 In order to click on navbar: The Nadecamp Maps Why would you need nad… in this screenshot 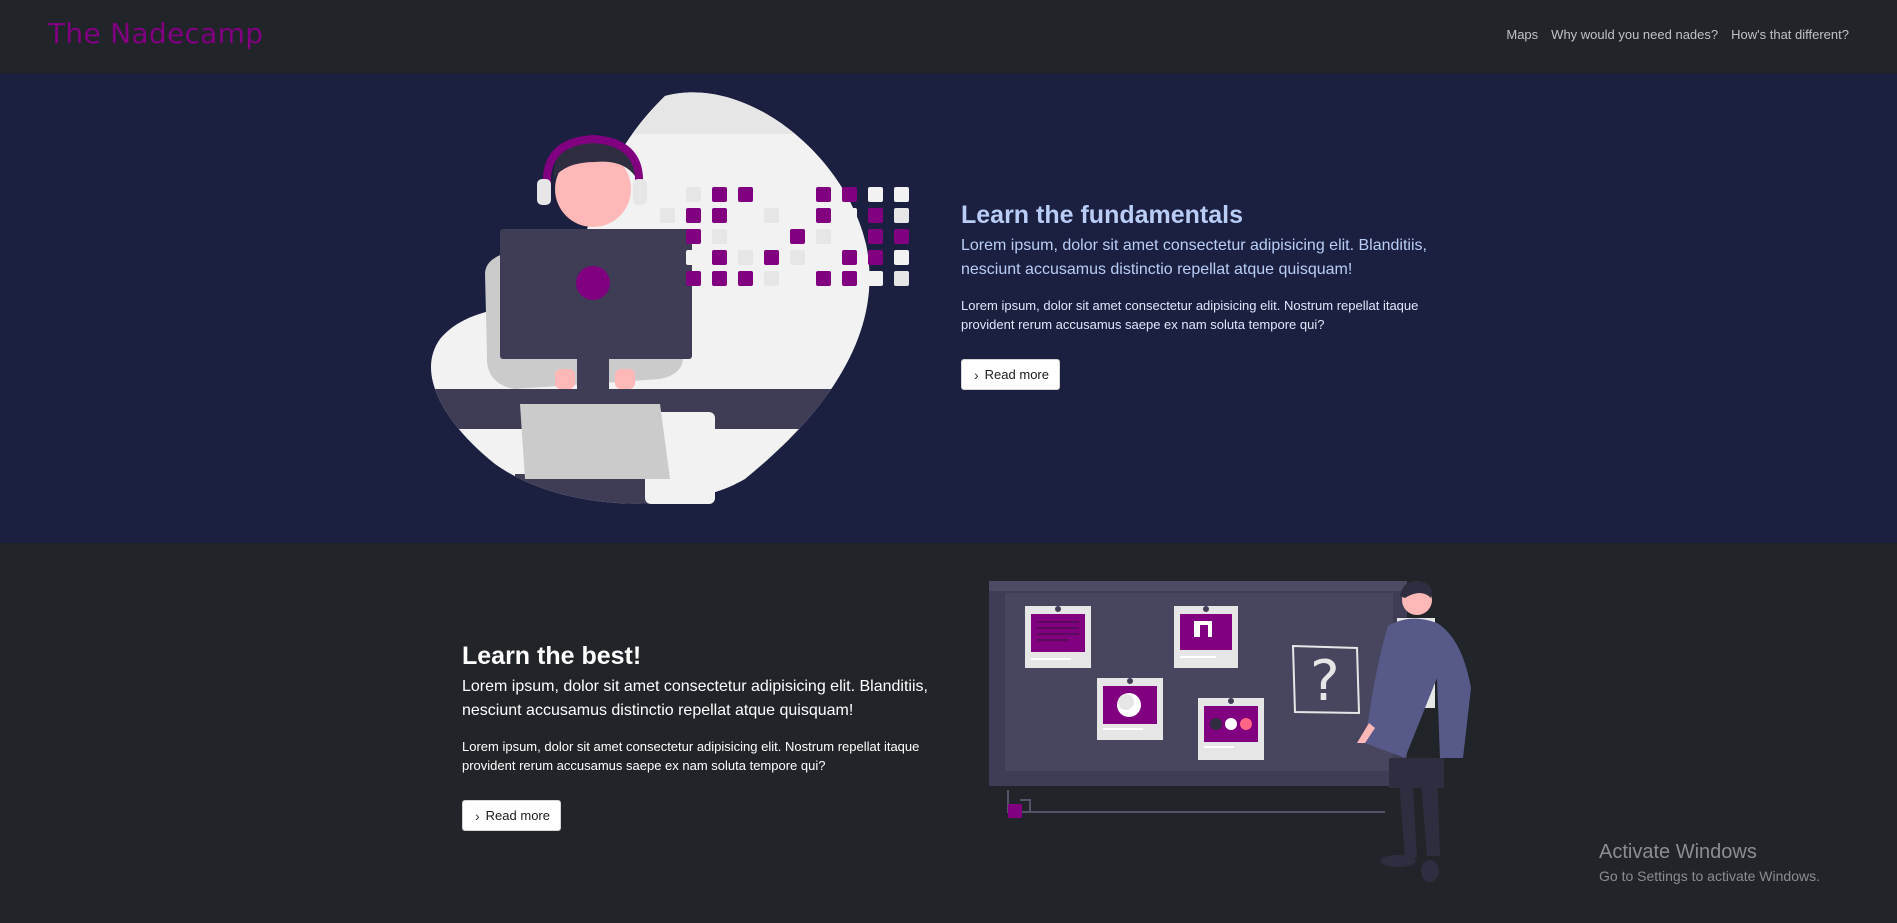, I will do `click(948, 37)`.